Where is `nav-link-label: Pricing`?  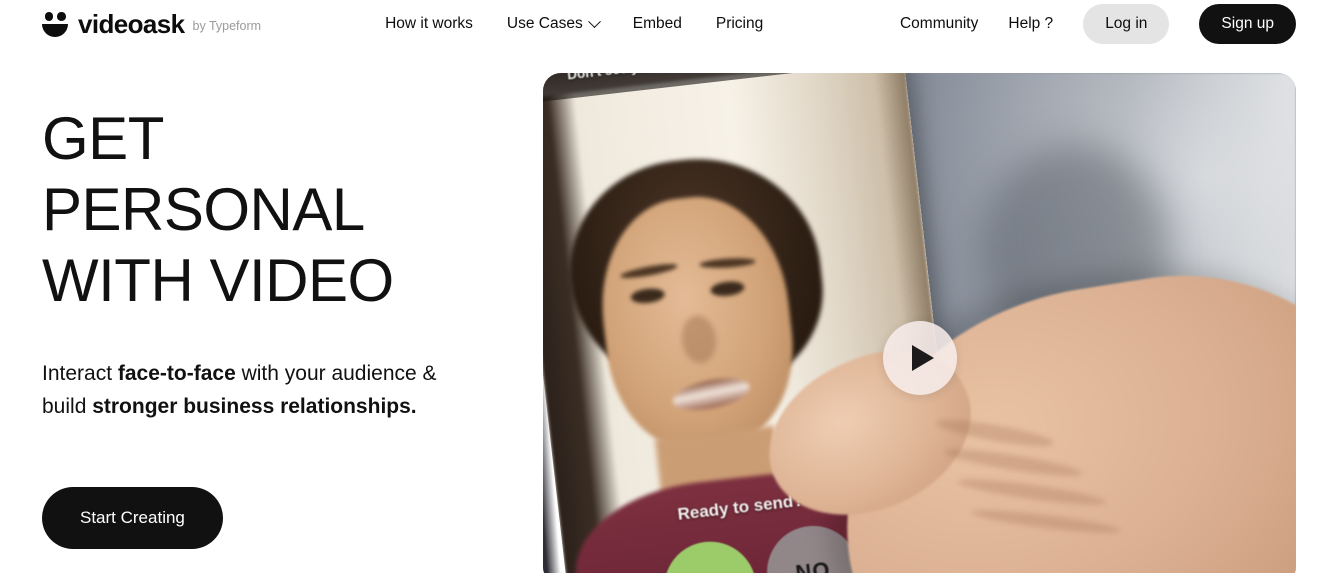 nav-link-label: Pricing is located at coordinates (739, 23).